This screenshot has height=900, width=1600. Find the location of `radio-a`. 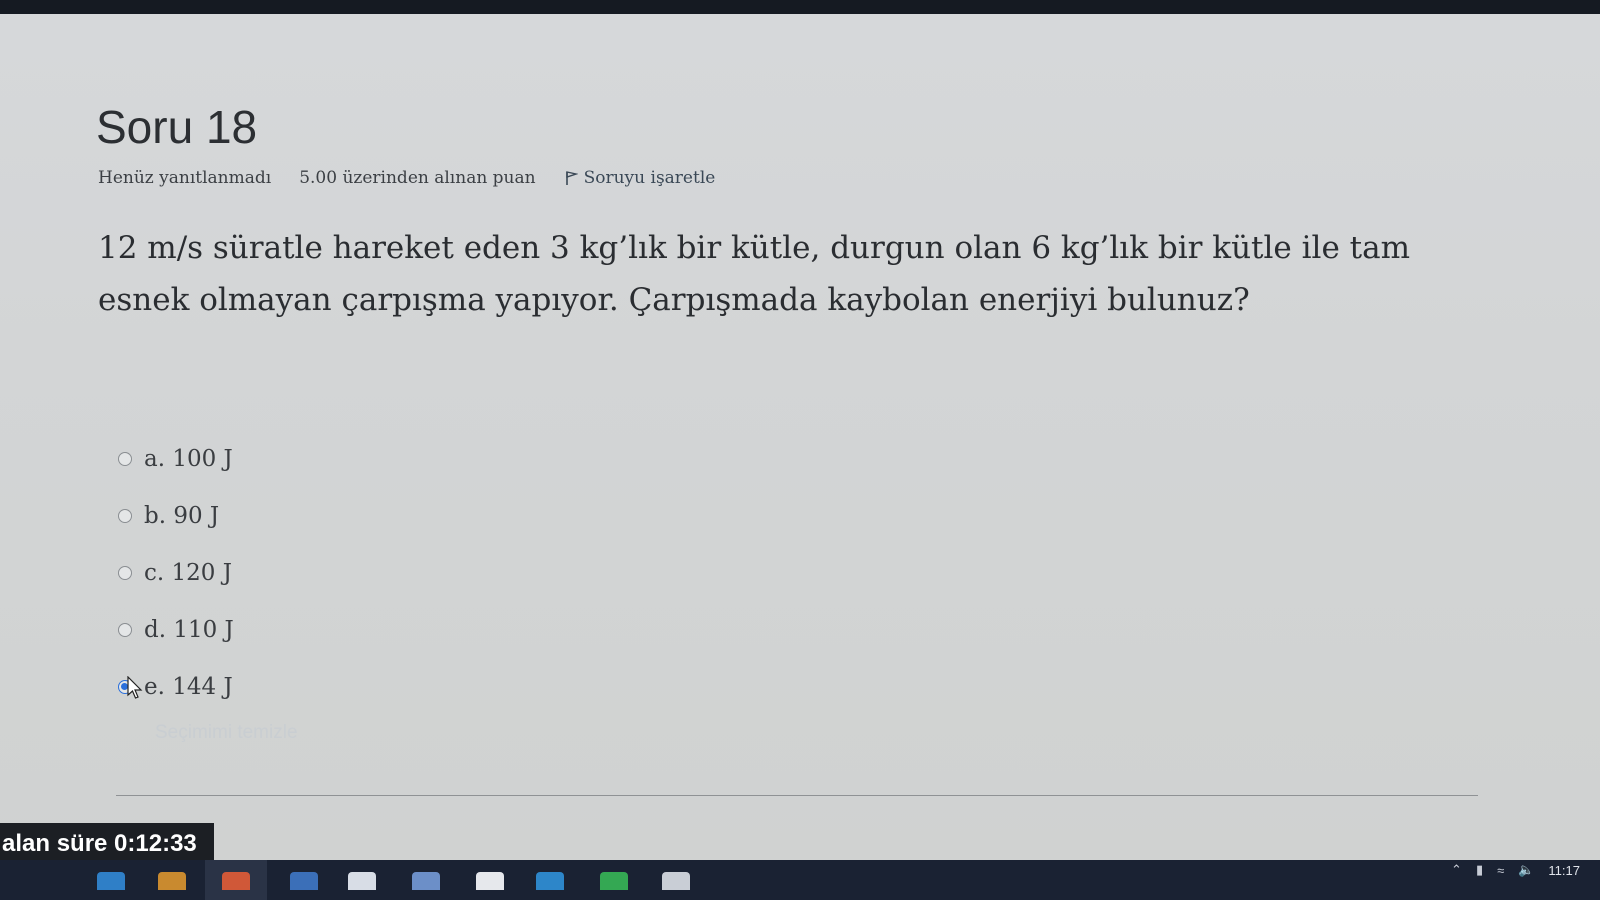

radio-a is located at coordinates (125, 458).